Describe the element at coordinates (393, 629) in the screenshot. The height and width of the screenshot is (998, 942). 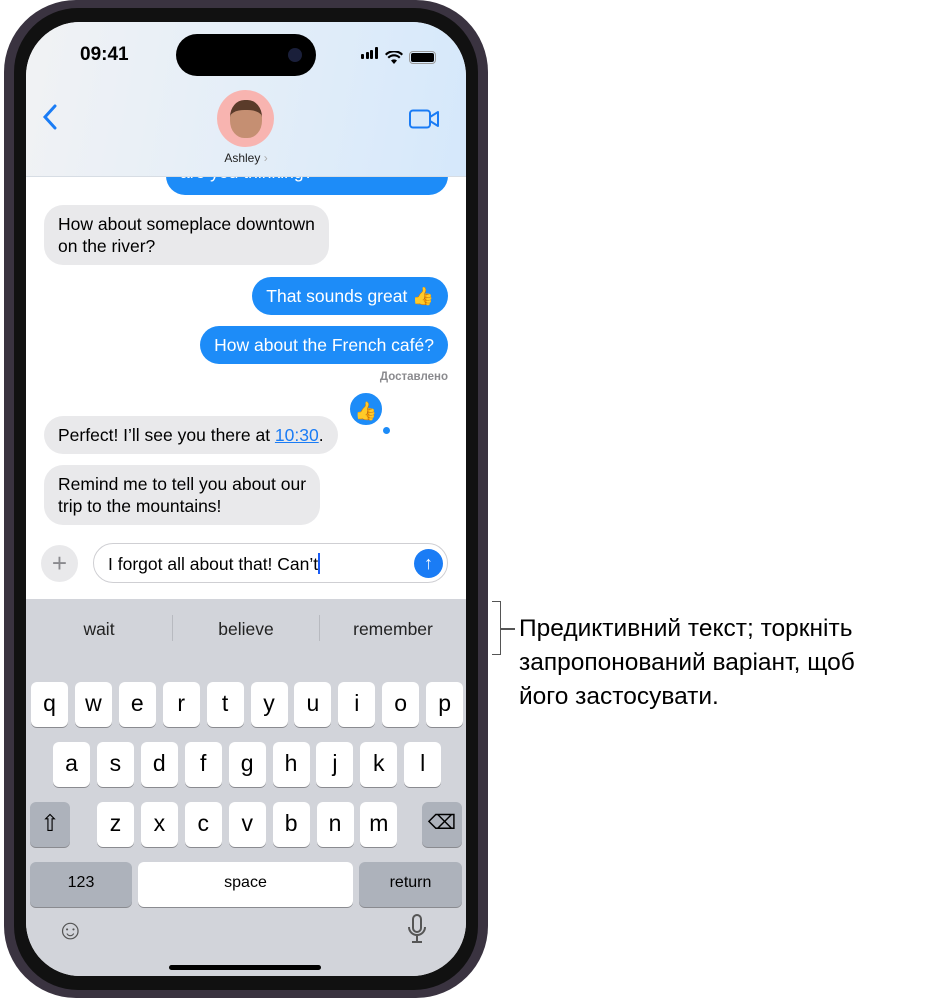
I see `prediction-3: remember` at that location.